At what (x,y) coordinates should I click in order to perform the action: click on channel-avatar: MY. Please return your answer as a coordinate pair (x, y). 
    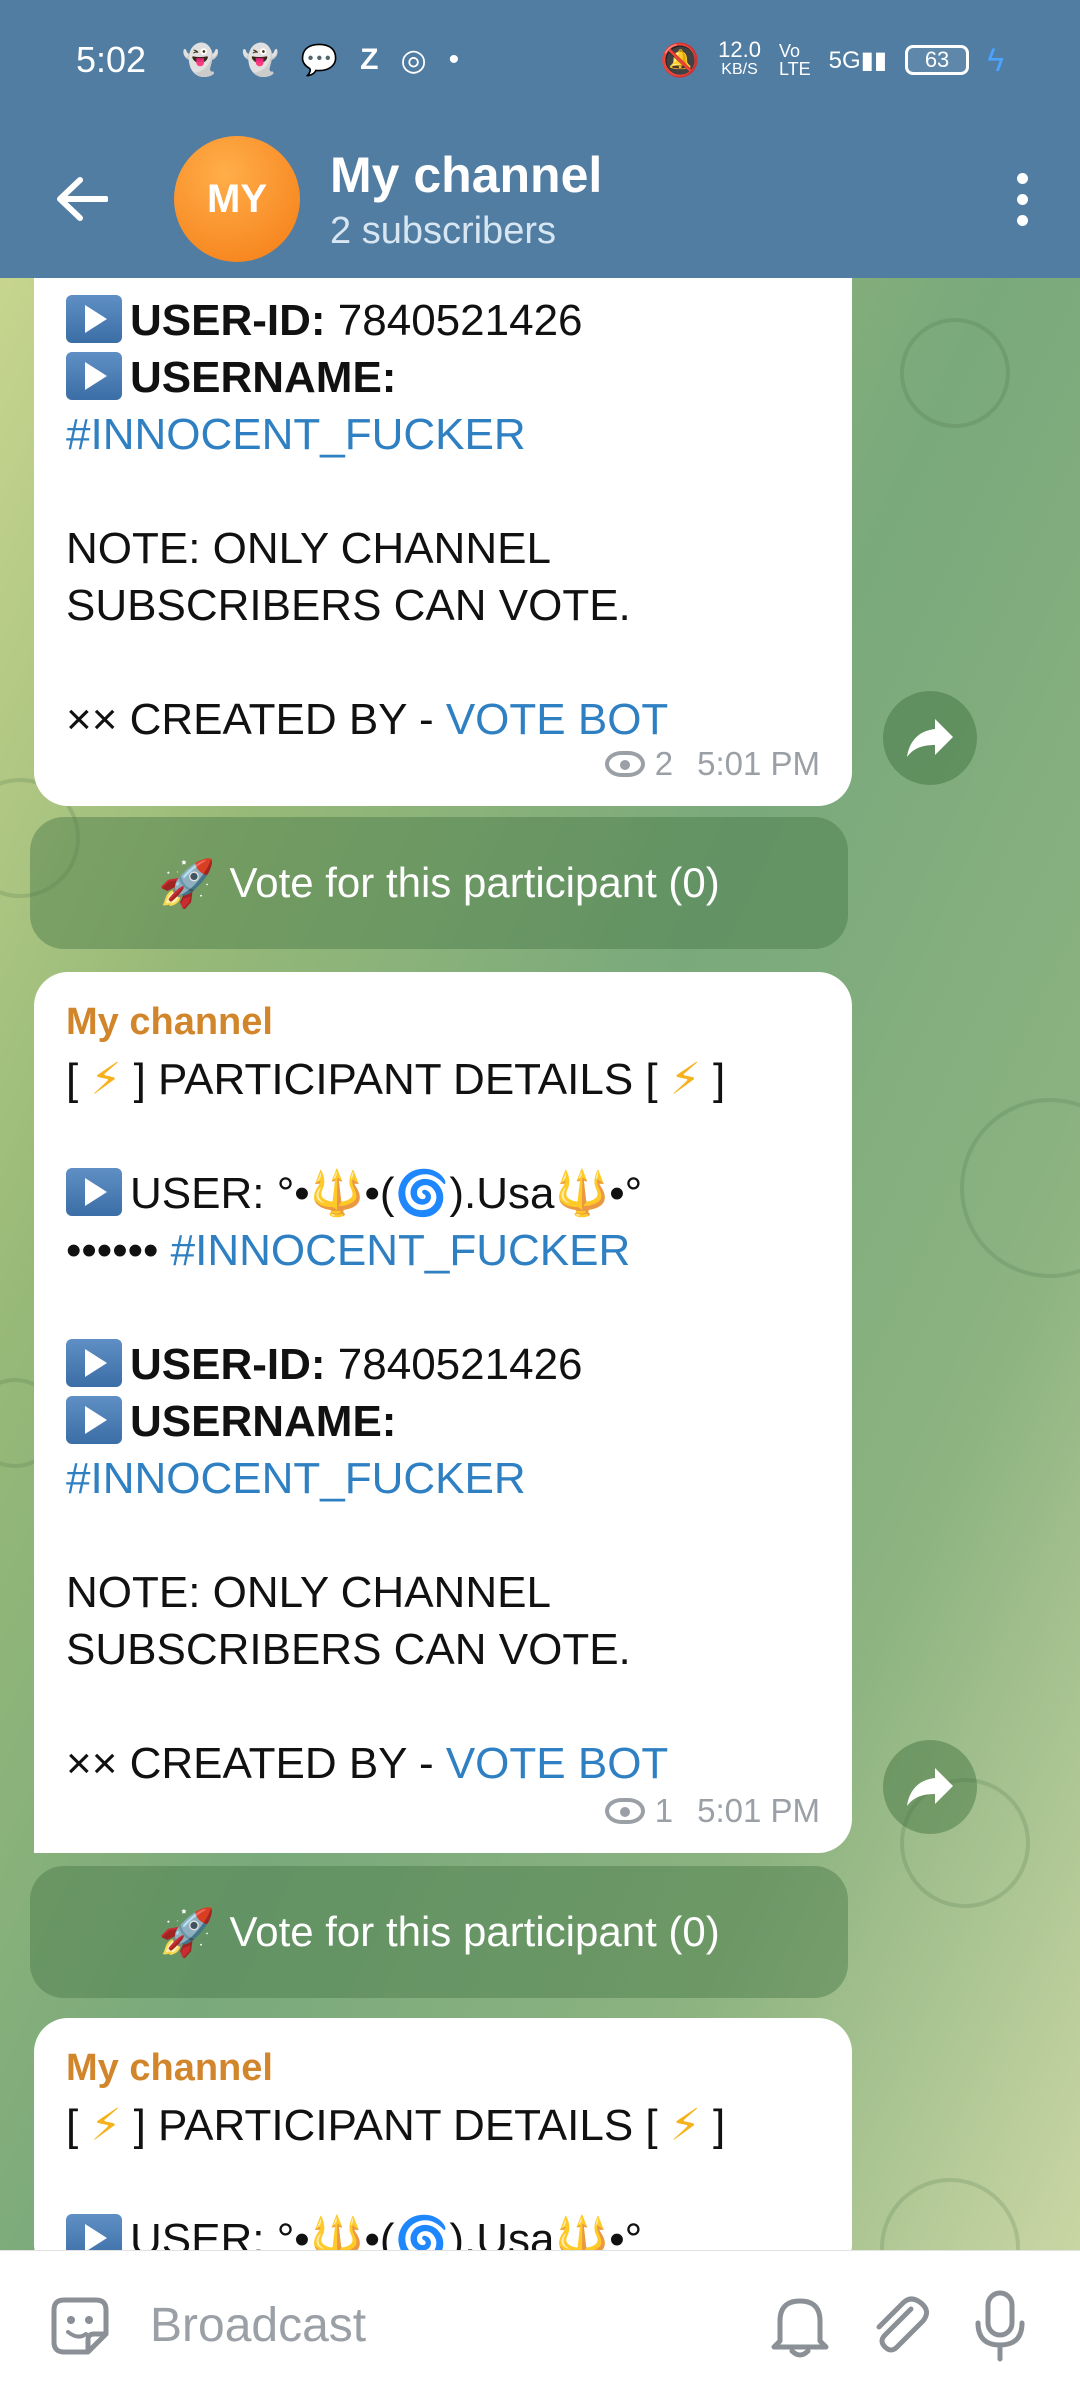
    Looking at the image, I should click on (237, 199).